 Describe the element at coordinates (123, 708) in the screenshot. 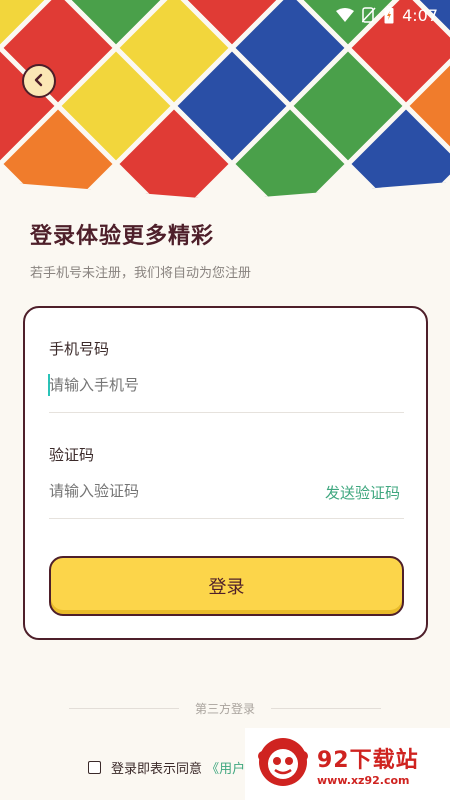

I see `divider-line-left` at that location.